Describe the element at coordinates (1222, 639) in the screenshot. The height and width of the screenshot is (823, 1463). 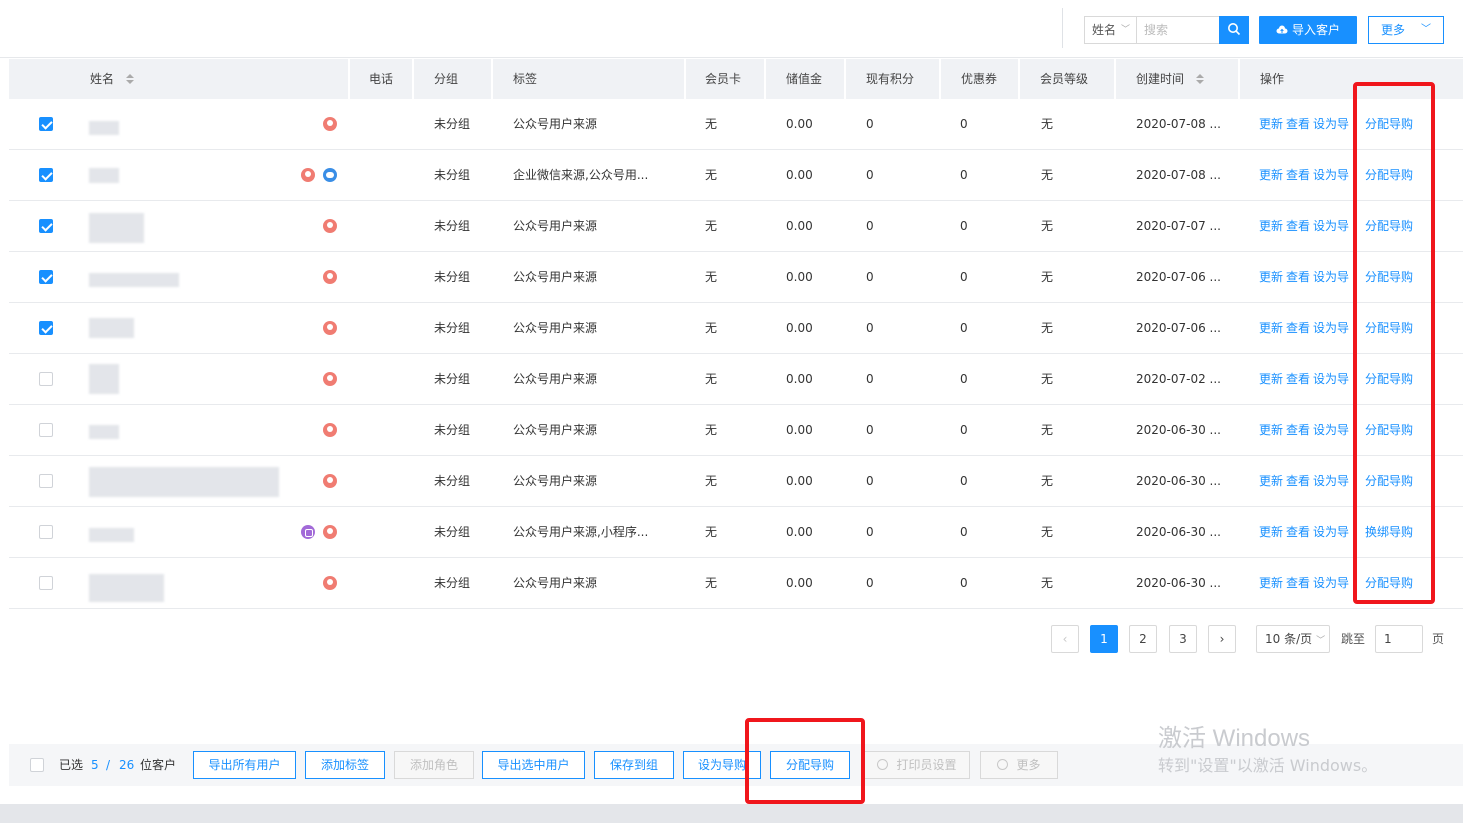
I see `next-page-button: ›` at that location.